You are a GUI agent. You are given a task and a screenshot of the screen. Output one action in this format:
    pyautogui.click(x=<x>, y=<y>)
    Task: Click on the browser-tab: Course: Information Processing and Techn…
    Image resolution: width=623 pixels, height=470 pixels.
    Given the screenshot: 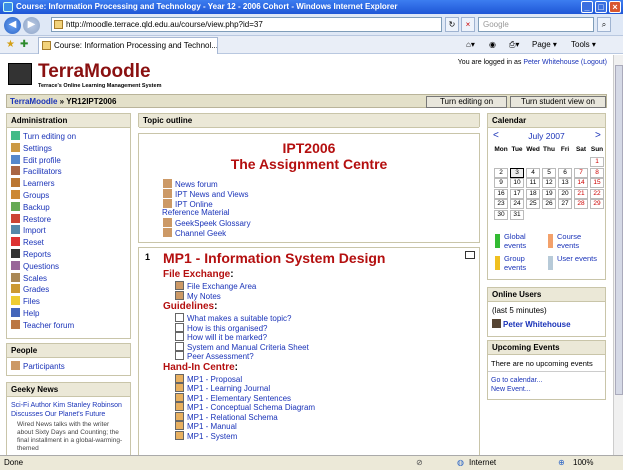 What is the action you would take?
    pyautogui.click(x=128, y=45)
    